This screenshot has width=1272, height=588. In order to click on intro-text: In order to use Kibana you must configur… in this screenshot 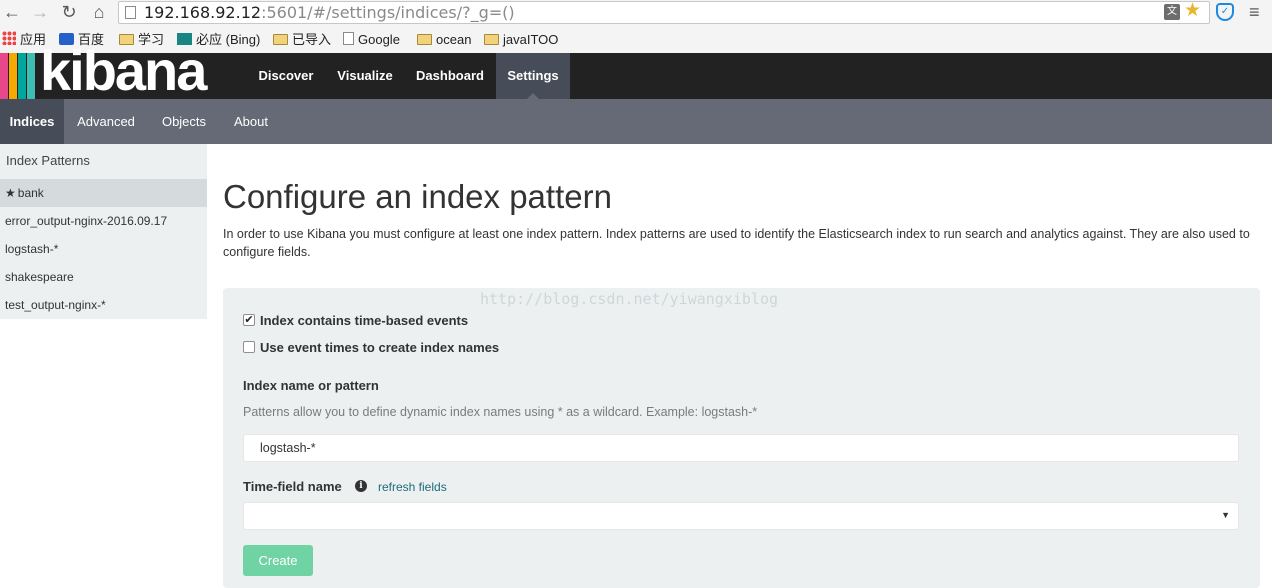, I will do `click(736, 243)`.